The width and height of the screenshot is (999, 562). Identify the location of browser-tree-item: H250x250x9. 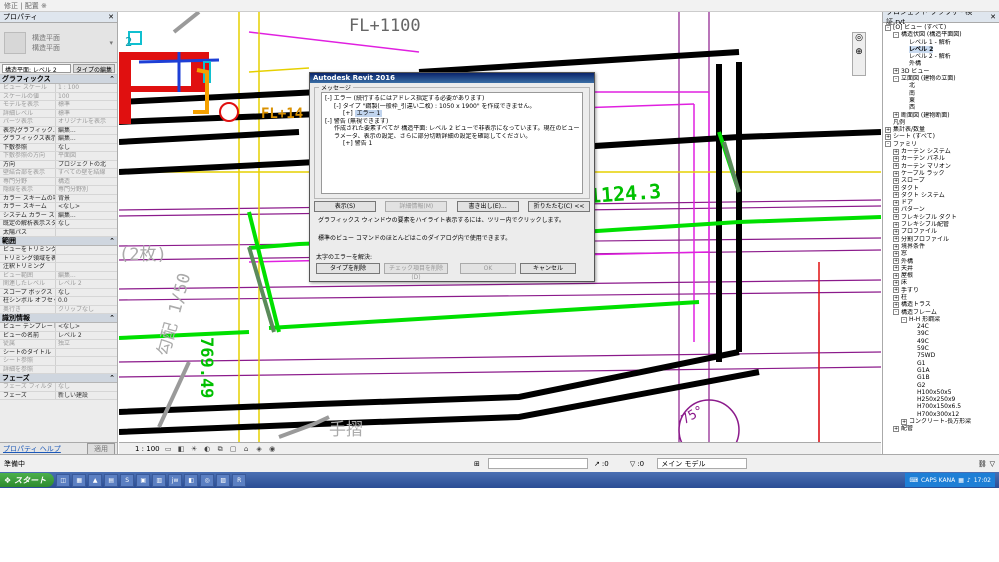
(941, 399).